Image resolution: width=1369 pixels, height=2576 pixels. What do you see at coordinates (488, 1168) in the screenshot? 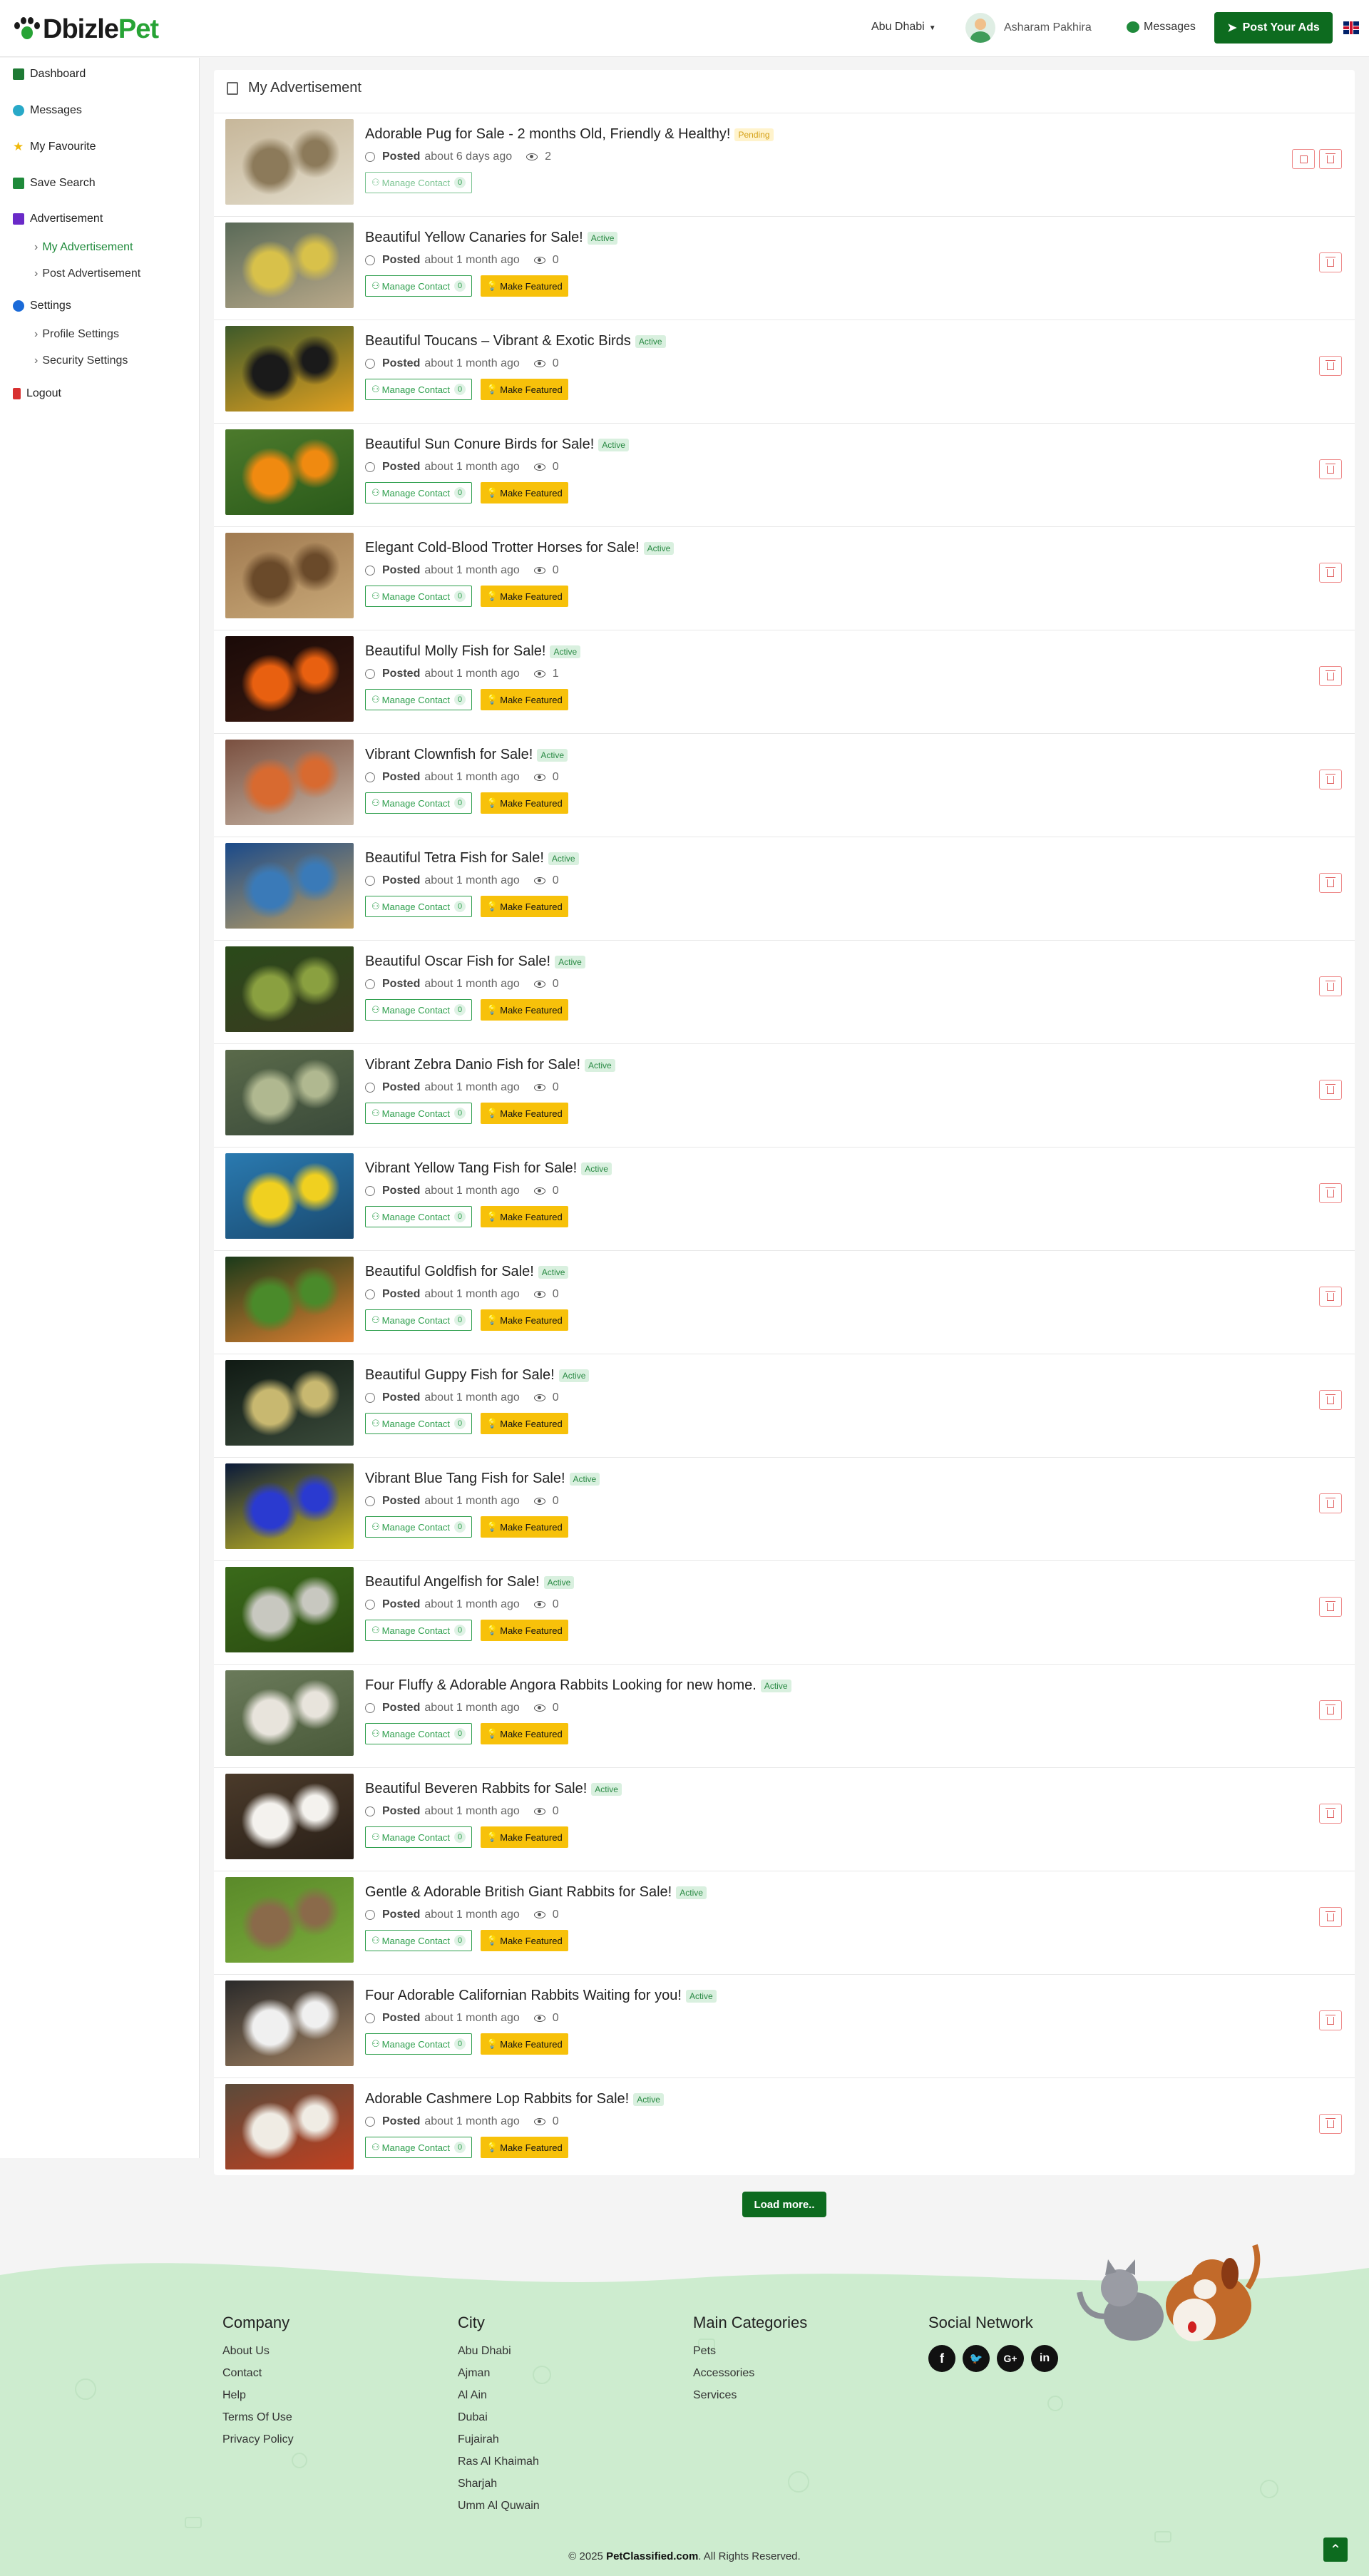
I see `ad-title: Vibrant Yellow Tang Fish for Sale! Active` at bounding box center [488, 1168].